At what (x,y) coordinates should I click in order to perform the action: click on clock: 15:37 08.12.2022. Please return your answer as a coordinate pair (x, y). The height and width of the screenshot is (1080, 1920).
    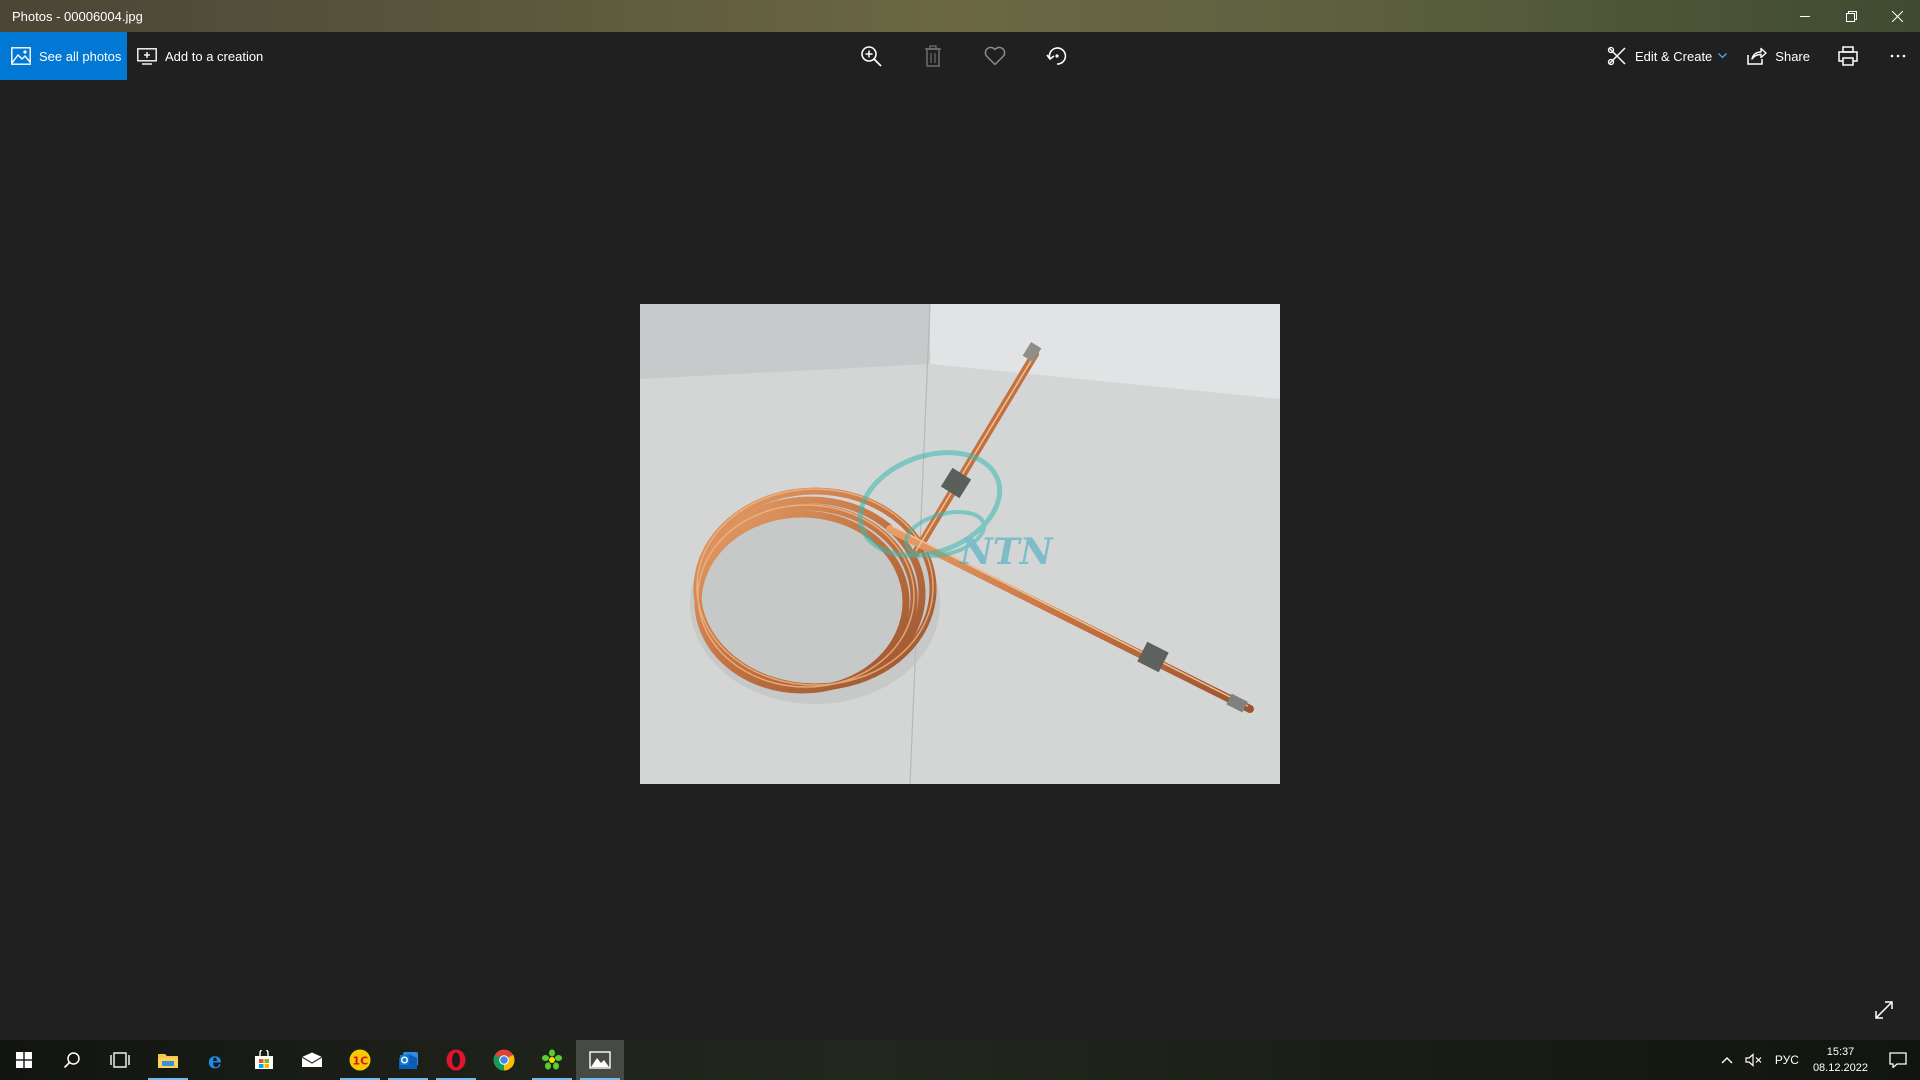
    Looking at the image, I should click on (1840, 1060).